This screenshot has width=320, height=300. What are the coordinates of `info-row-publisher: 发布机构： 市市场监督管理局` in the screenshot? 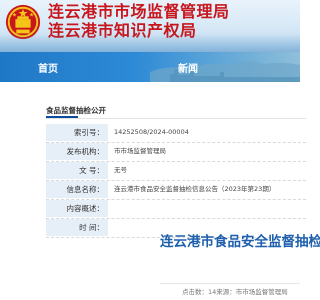 It's located at (176, 152).